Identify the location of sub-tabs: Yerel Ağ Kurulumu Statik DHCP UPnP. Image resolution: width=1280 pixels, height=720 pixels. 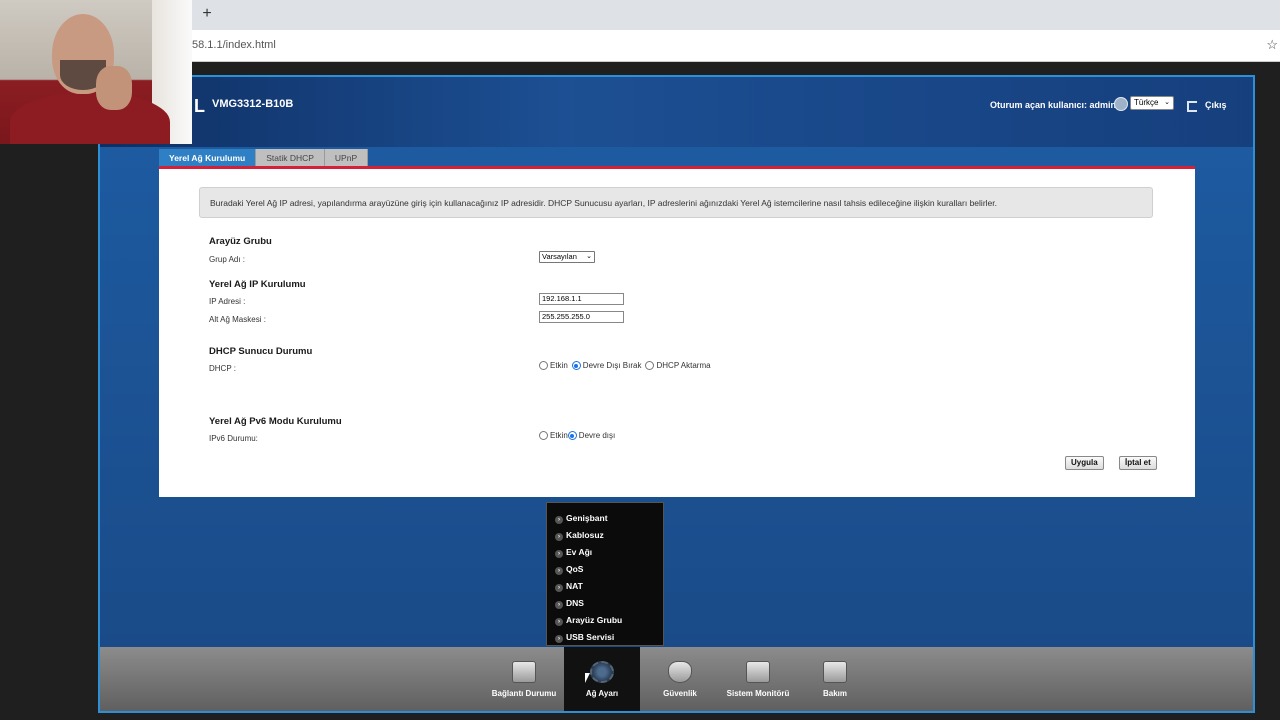
(264, 158).